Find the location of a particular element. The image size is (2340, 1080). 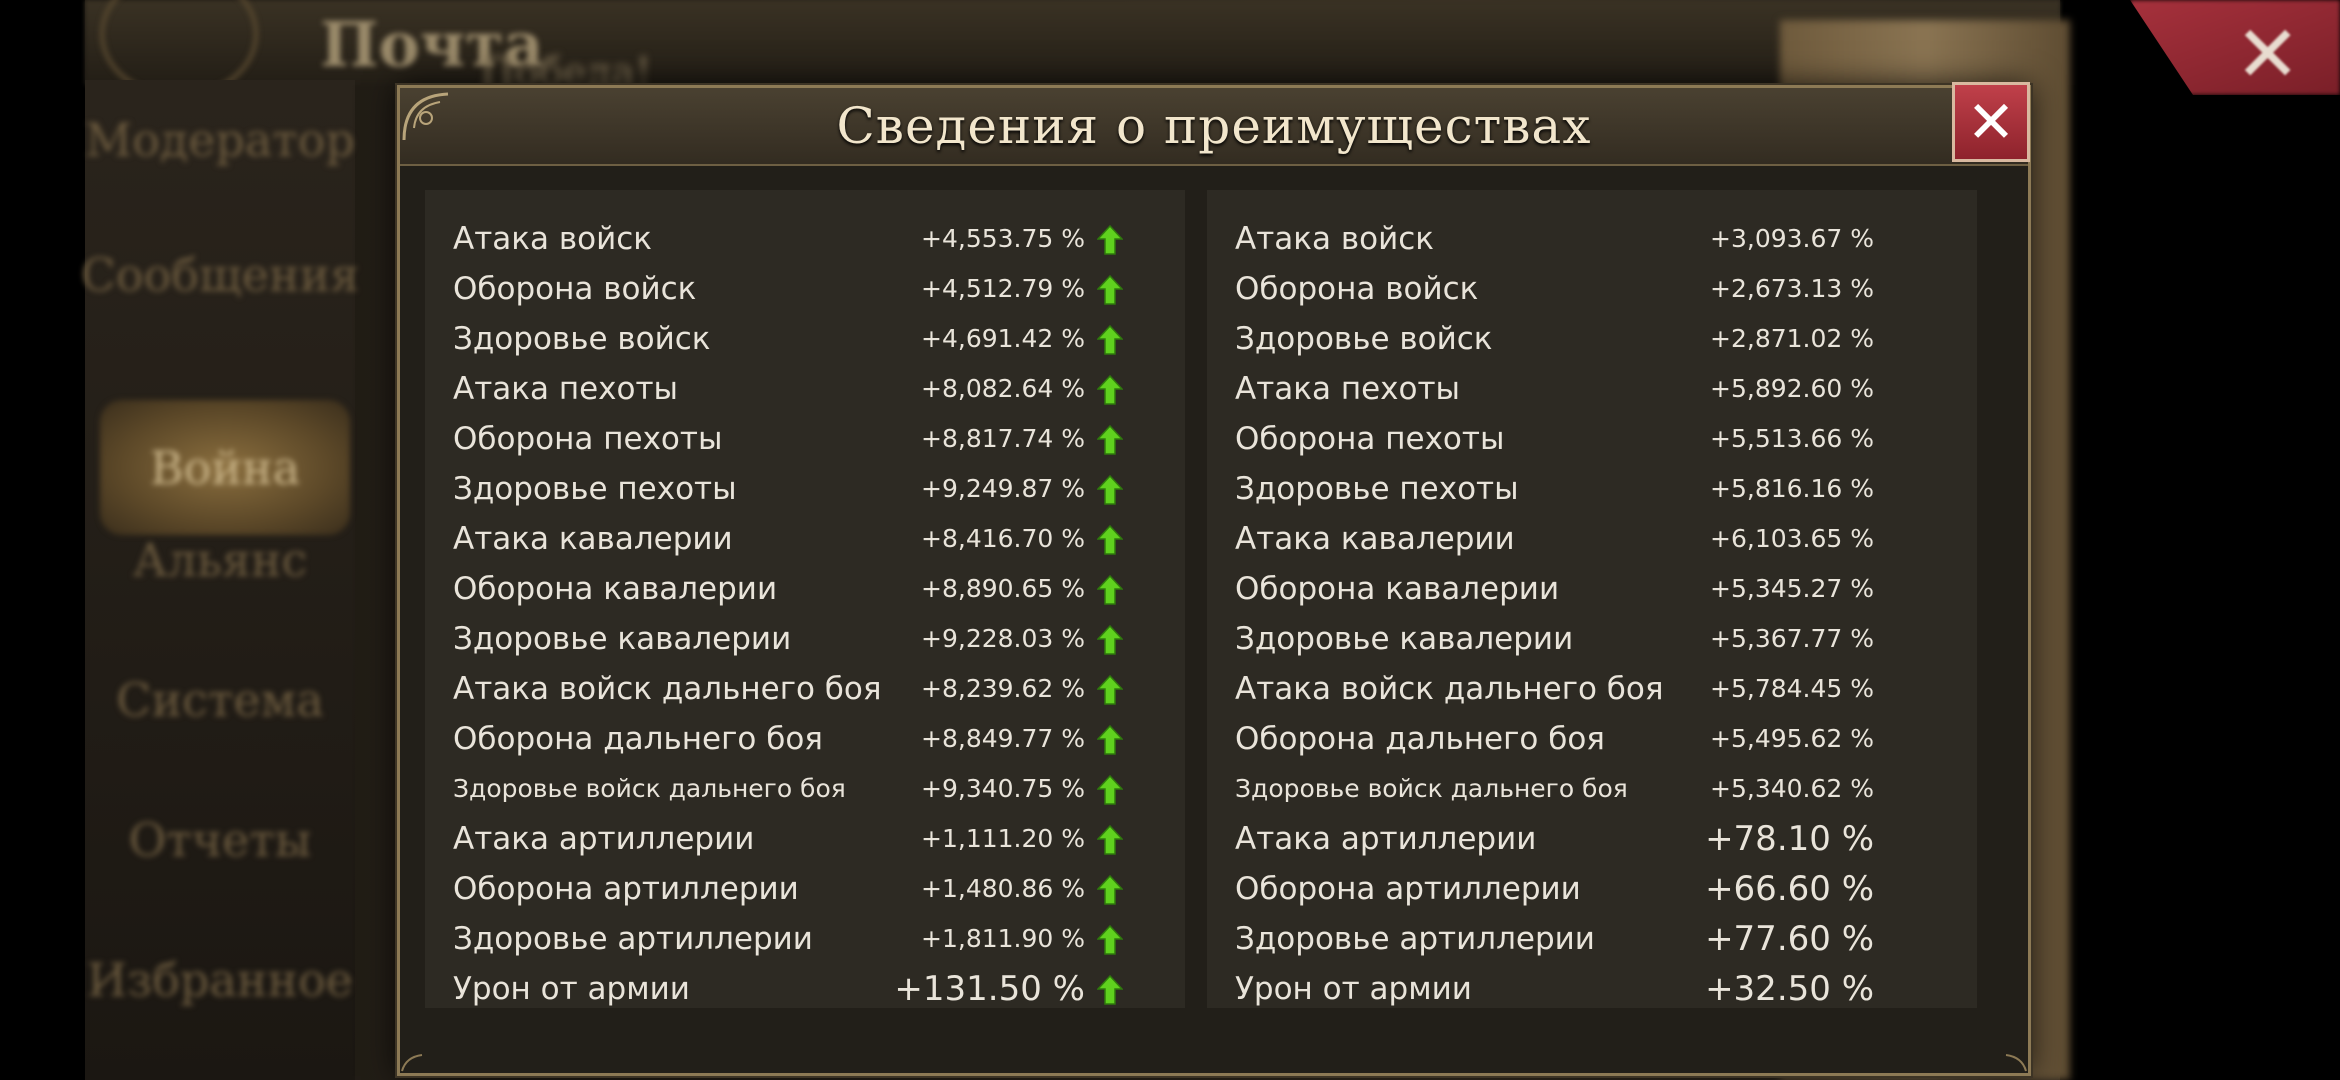

stat-value: +9,249.87 % is located at coordinates (1003, 488).